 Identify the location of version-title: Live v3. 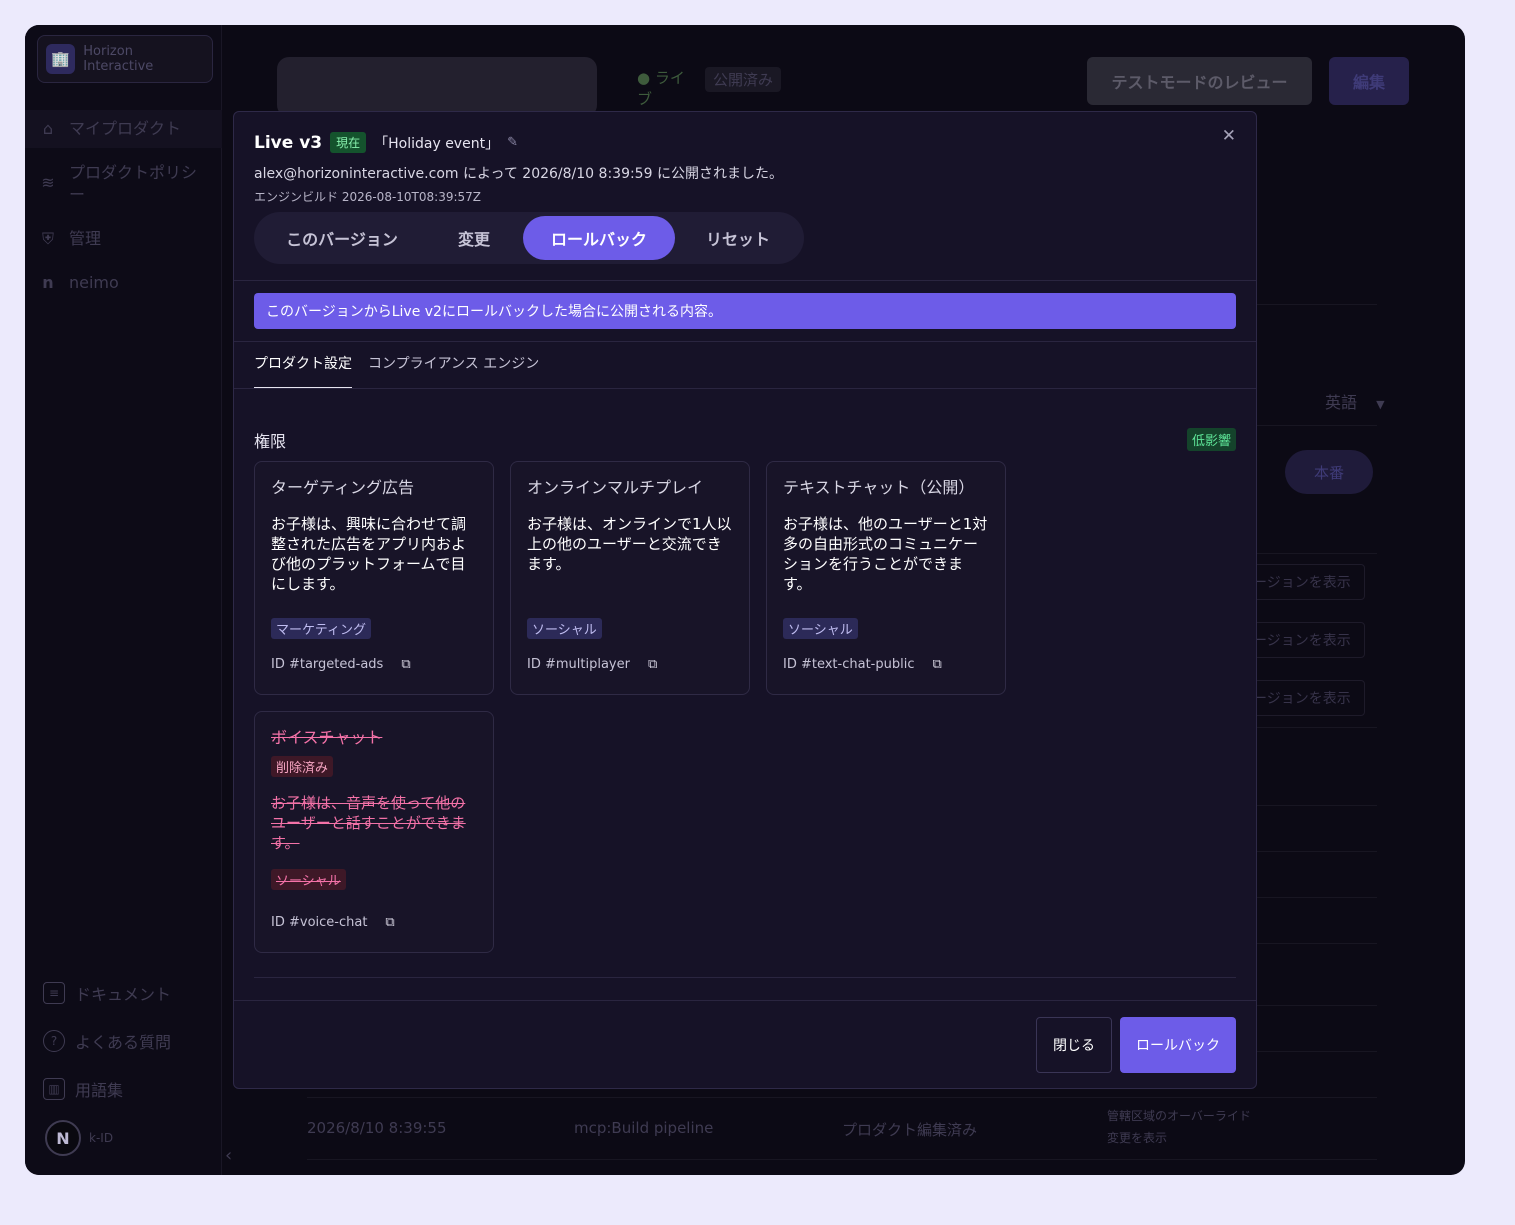
(288, 142).